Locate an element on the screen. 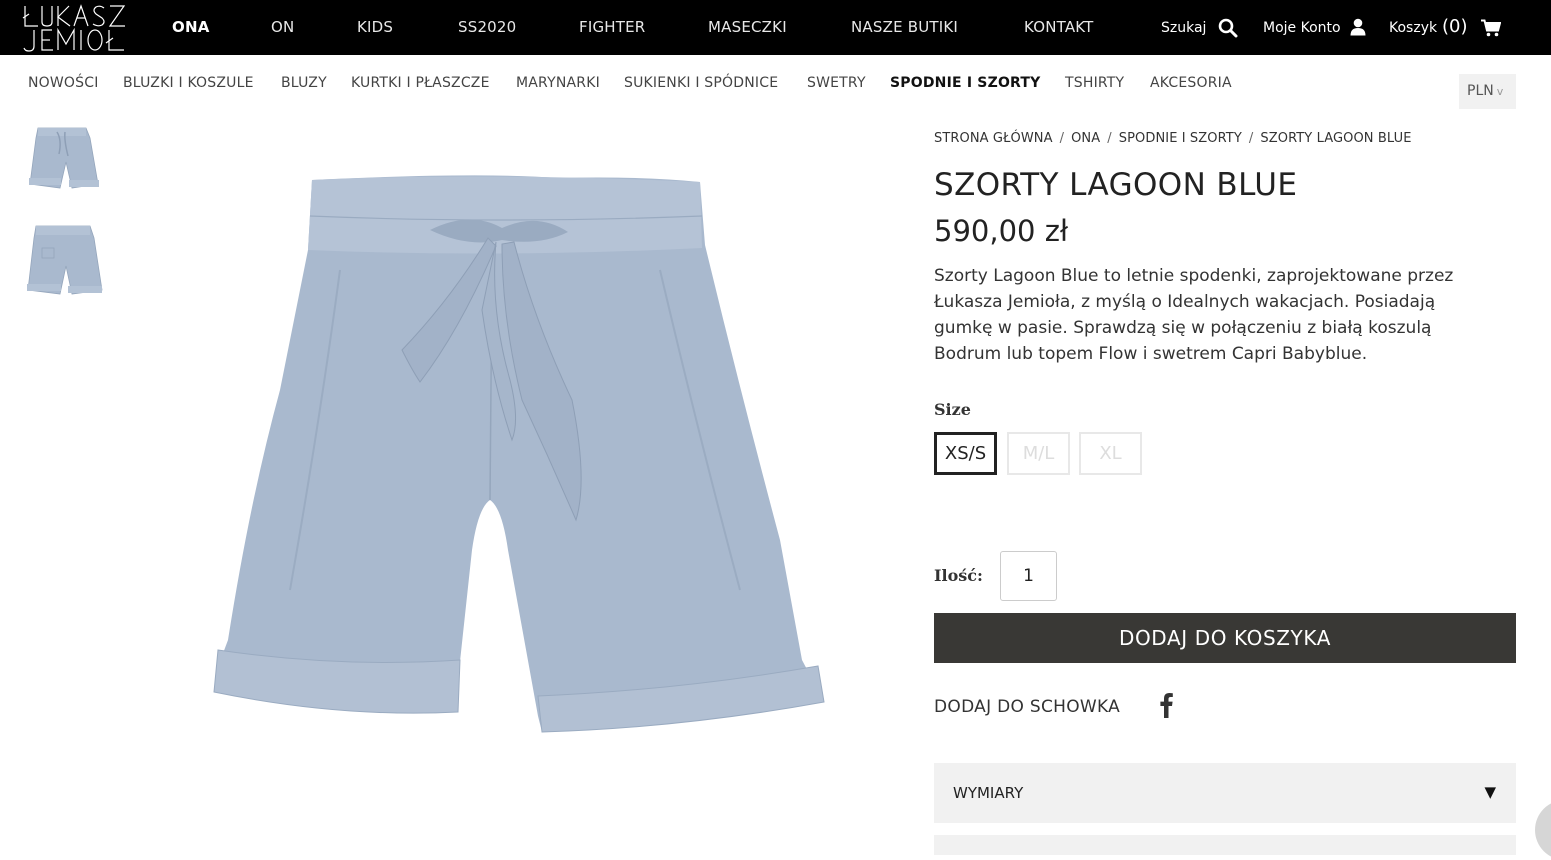 This screenshot has width=1551, height=860. quantity-label: Ilość: is located at coordinates (958, 575).